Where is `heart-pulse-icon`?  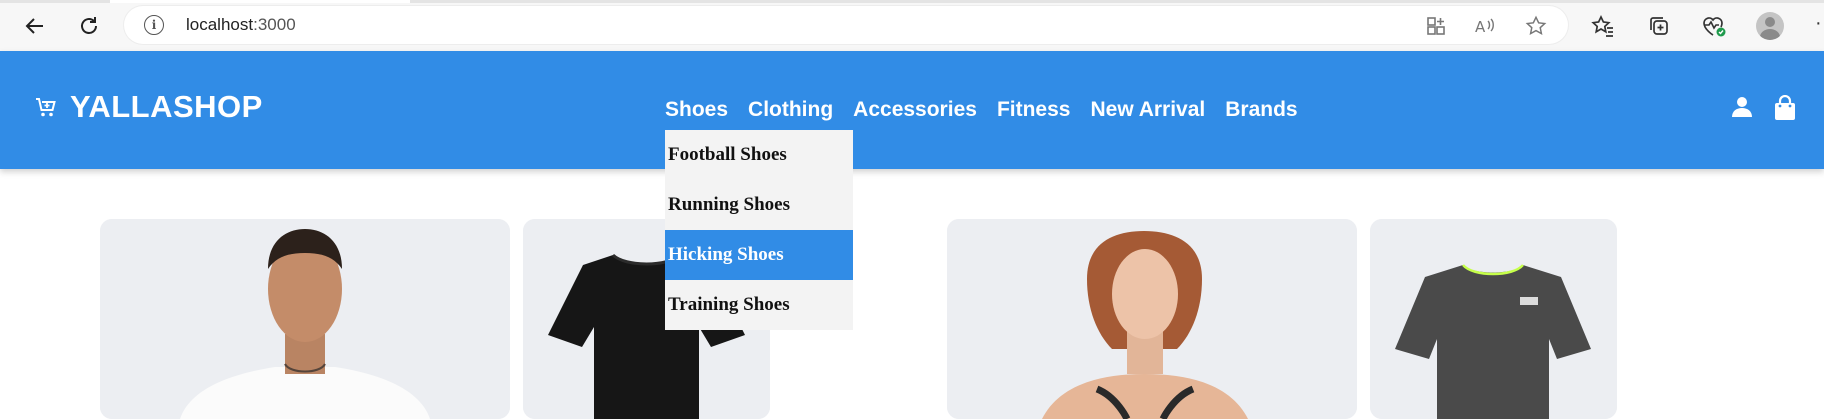 heart-pulse-icon is located at coordinates (1714, 26).